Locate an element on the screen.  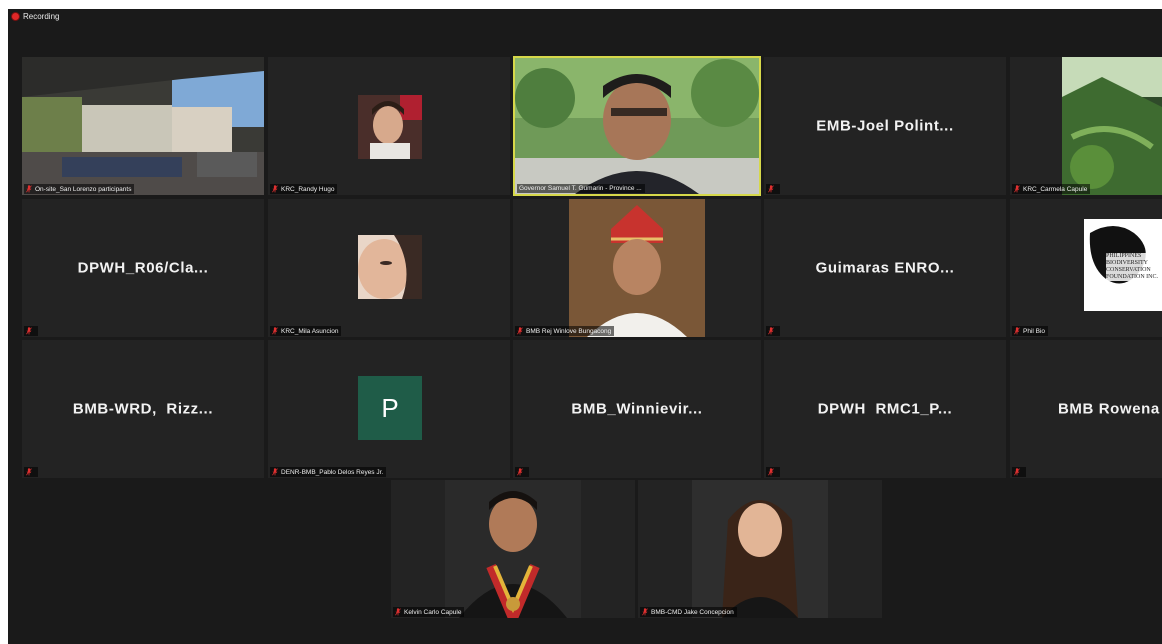
participant-tile-bmb-rej-winlove: BMB Rej Winlove Bungacong is located at coordinates (637, 268).